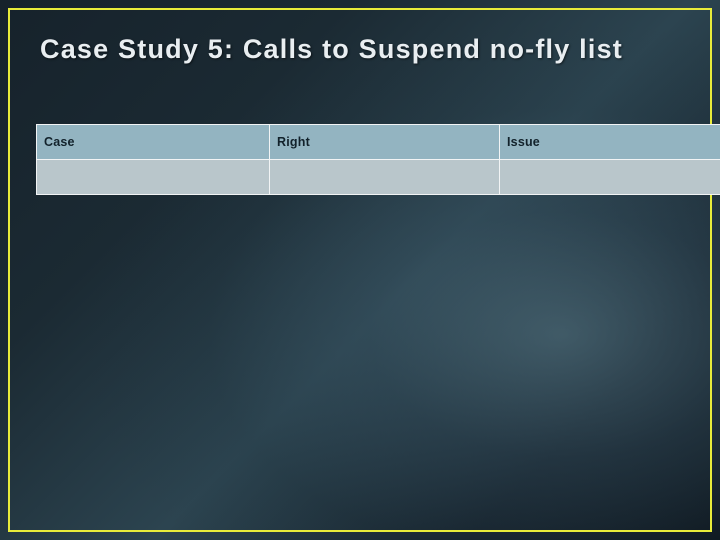 The height and width of the screenshot is (540, 720). What do you see at coordinates (153, 177) in the screenshot?
I see `table-cell-case` at bounding box center [153, 177].